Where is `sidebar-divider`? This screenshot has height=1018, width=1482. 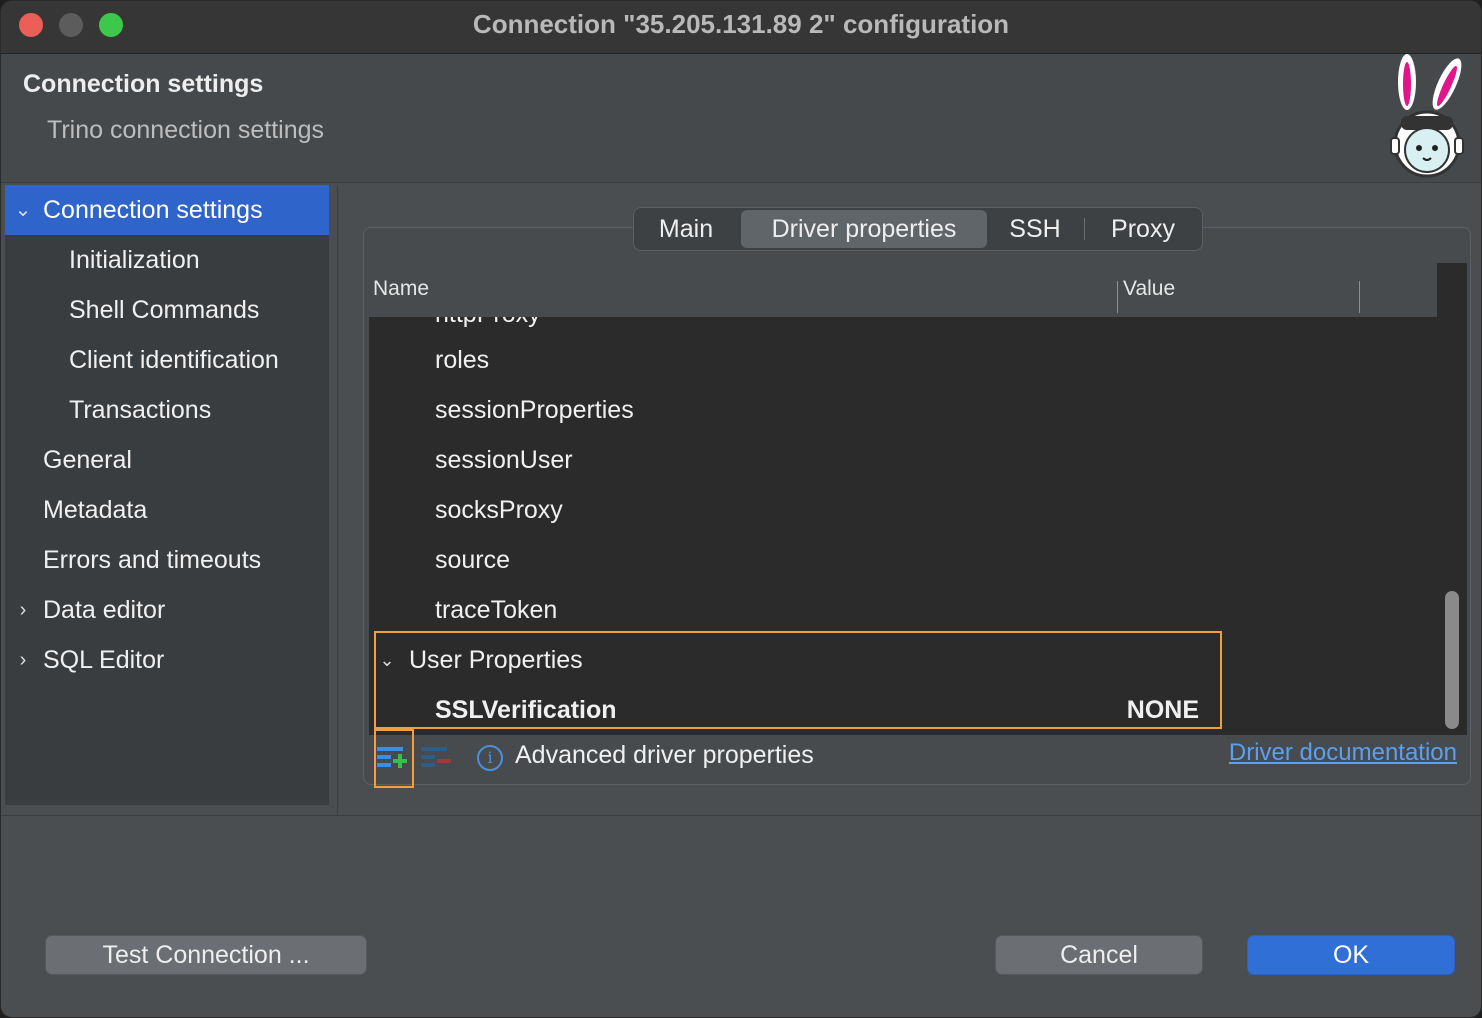
sidebar-divider is located at coordinates (337, 500).